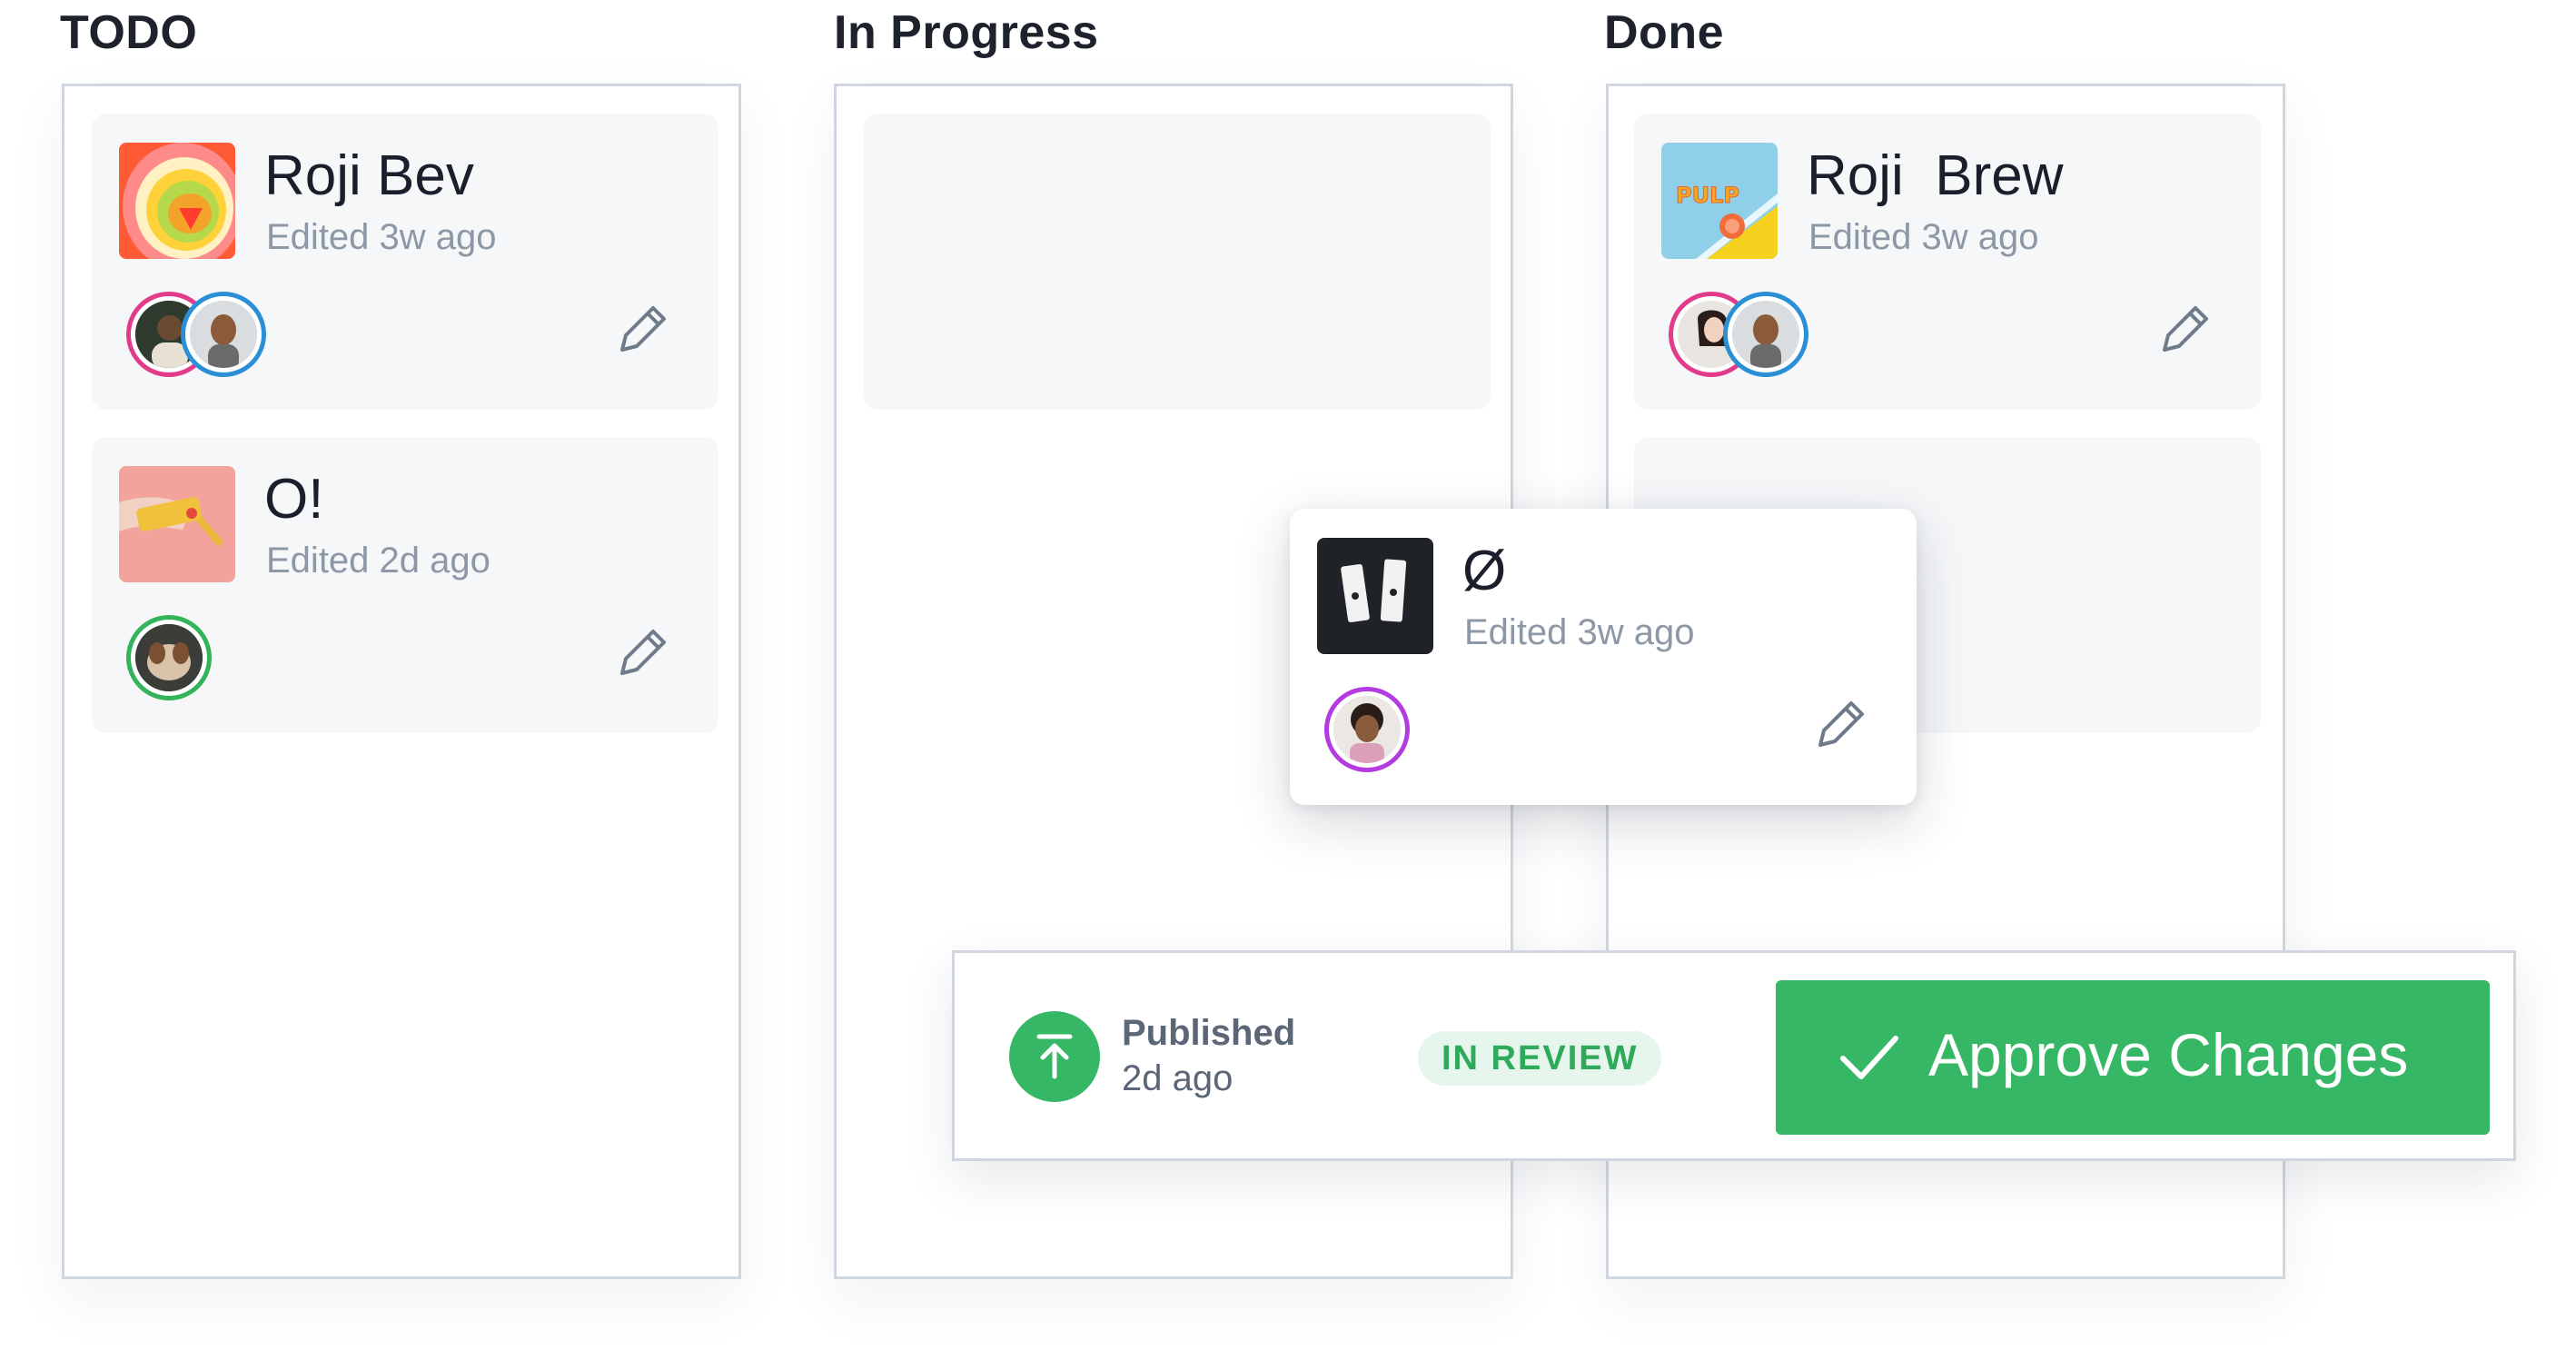  Describe the element at coordinates (1484, 571) in the screenshot. I see `card-title: Ø` at that location.